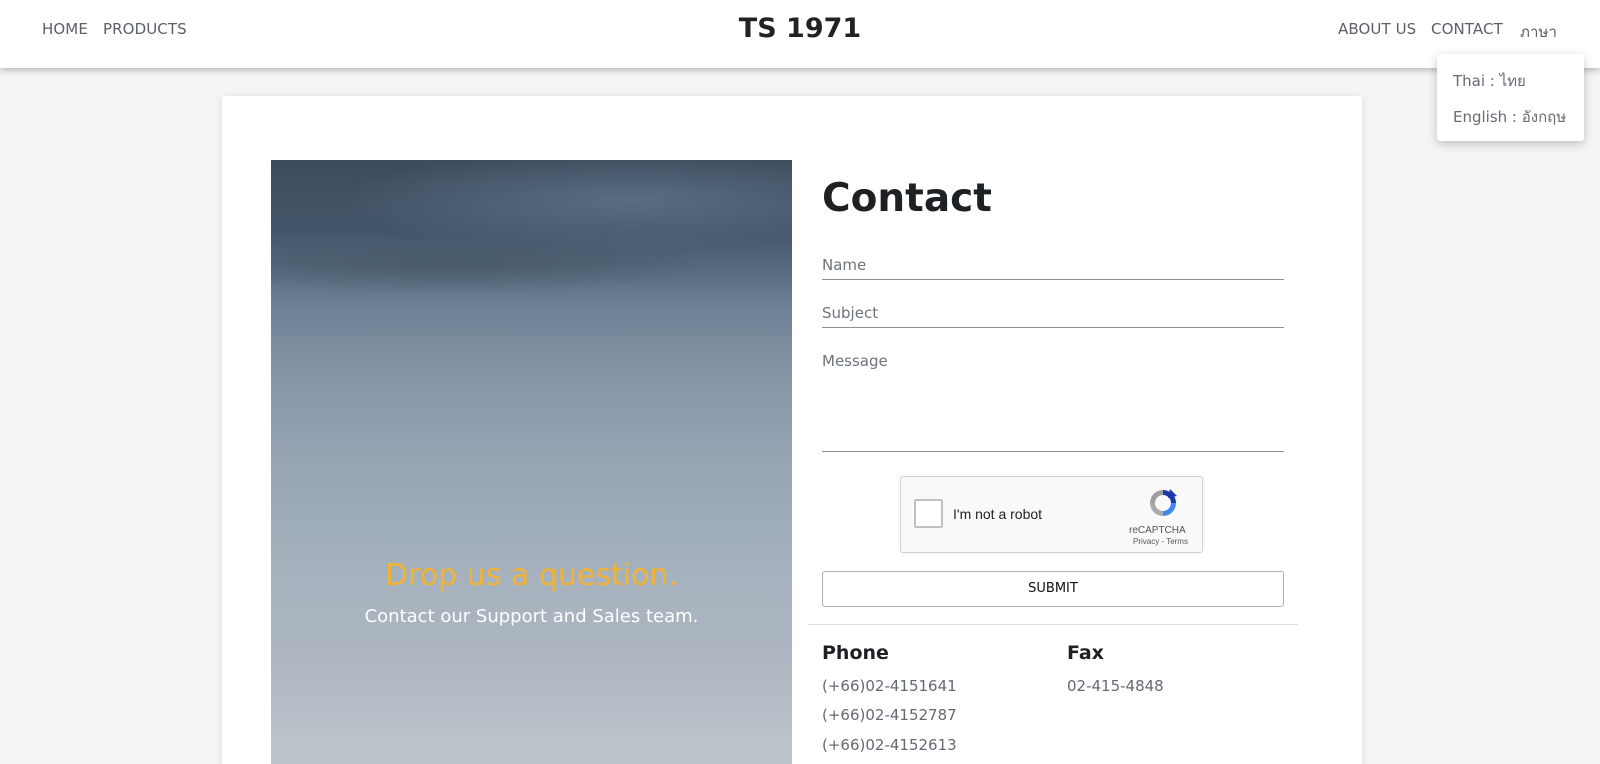  What do you see at coordinates (1160, 541) in the screenshot?
I see `recaptcha-privacy-terms-link: Privacy - Terms` at bounding box center [1160, 541].